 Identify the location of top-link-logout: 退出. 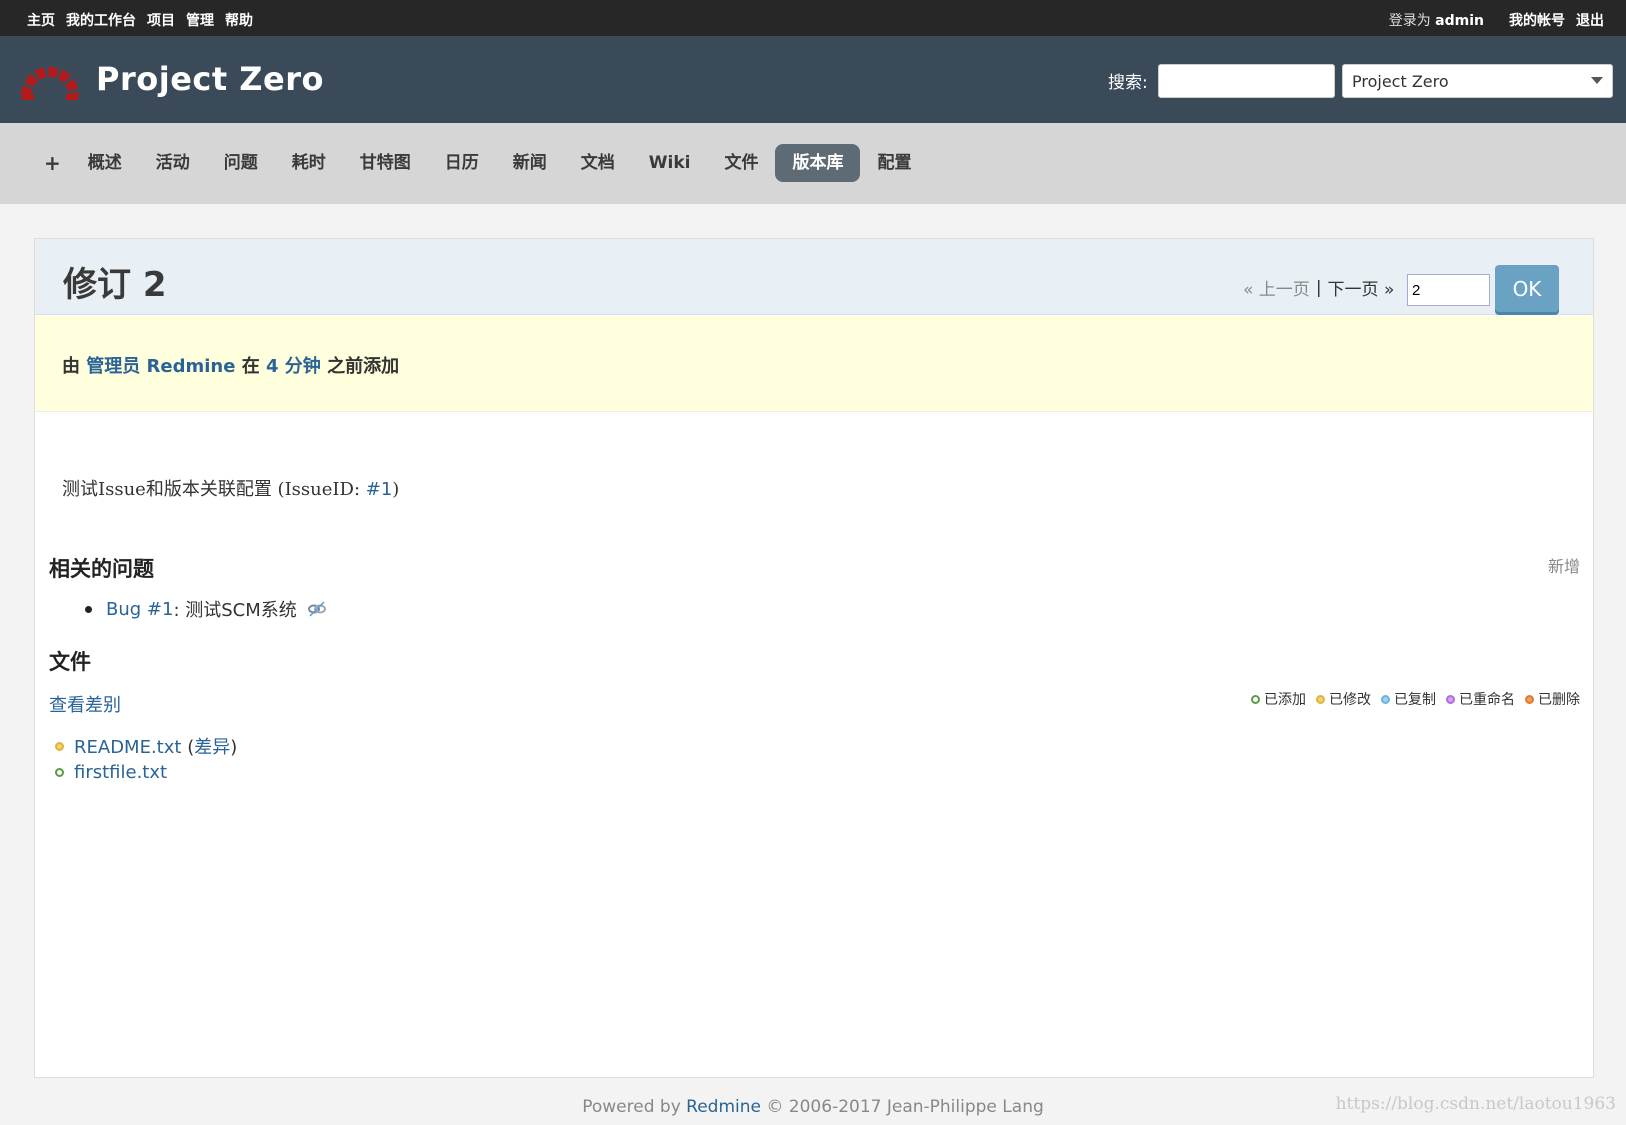
(1590, 20).